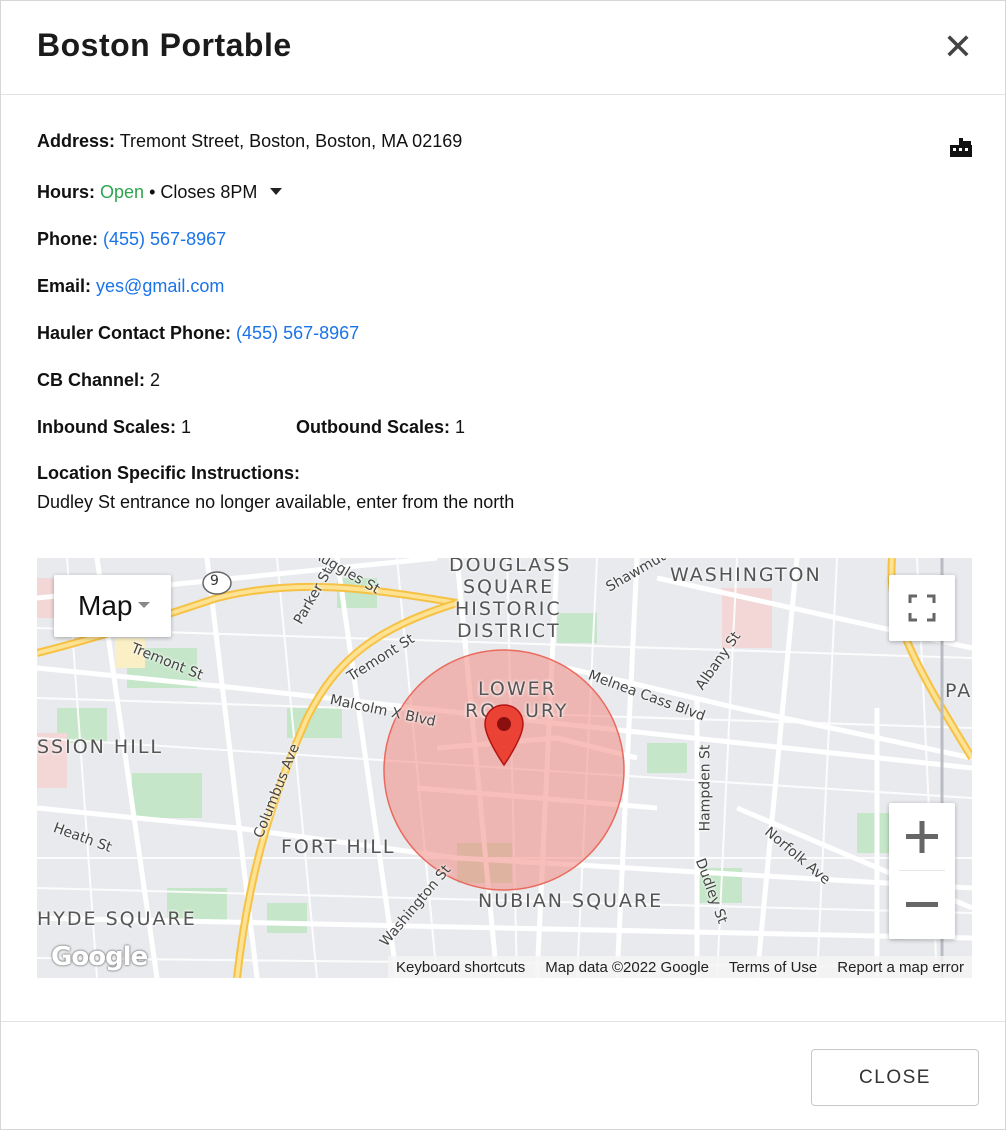 Image resolution: width=1006 pixels, height=1131 pixels. I want to click on hours-label: Hours:, so click(66, 192).